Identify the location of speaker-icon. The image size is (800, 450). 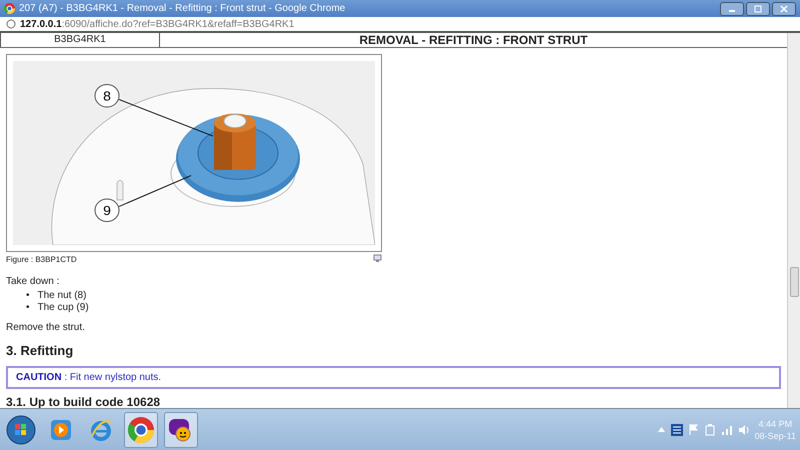
(743, 429).